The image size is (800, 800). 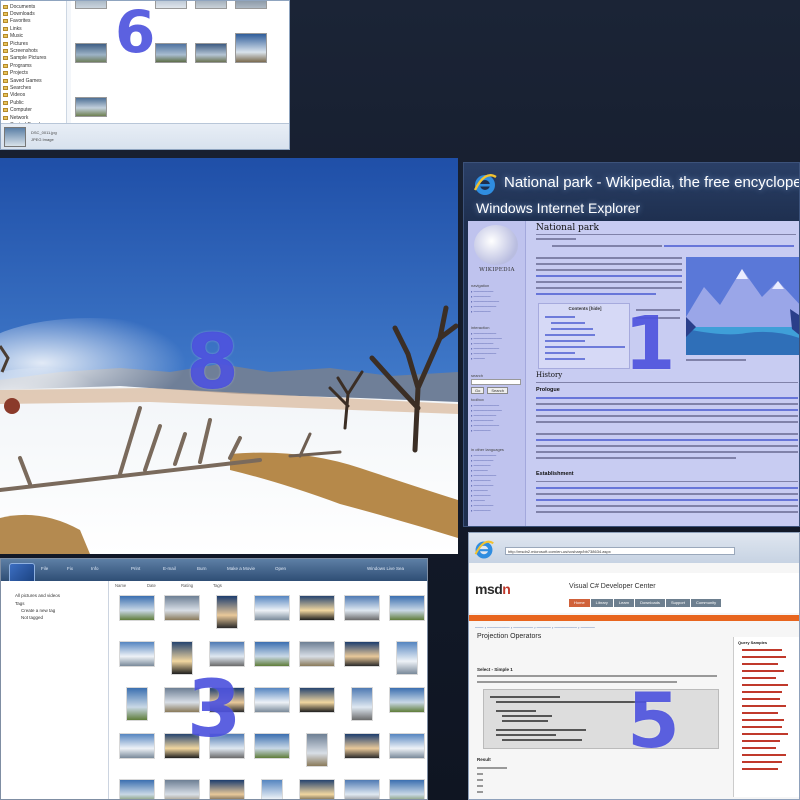 What do you see at coordinates (33, 117) in the screenshot?
I see `nav-item: Network` at bounding box center [33, 117].